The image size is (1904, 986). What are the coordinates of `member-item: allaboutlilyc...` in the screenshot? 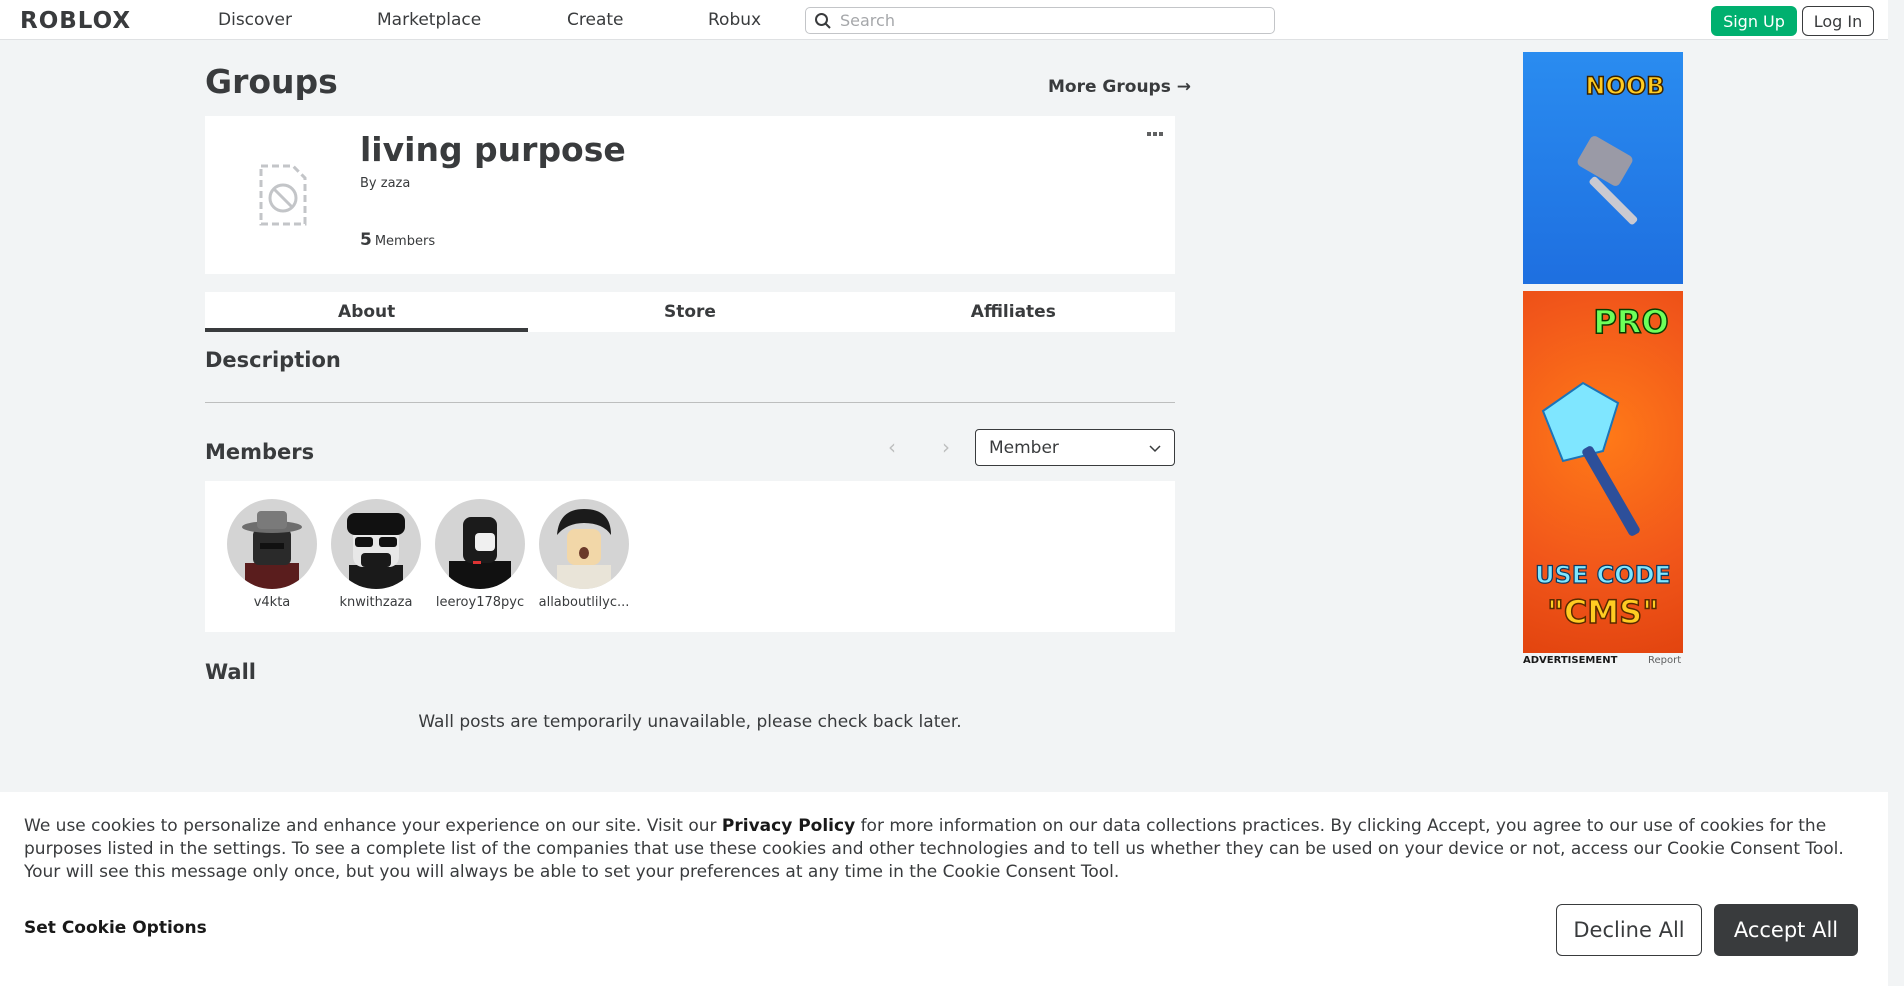 It's located at (584, 554).